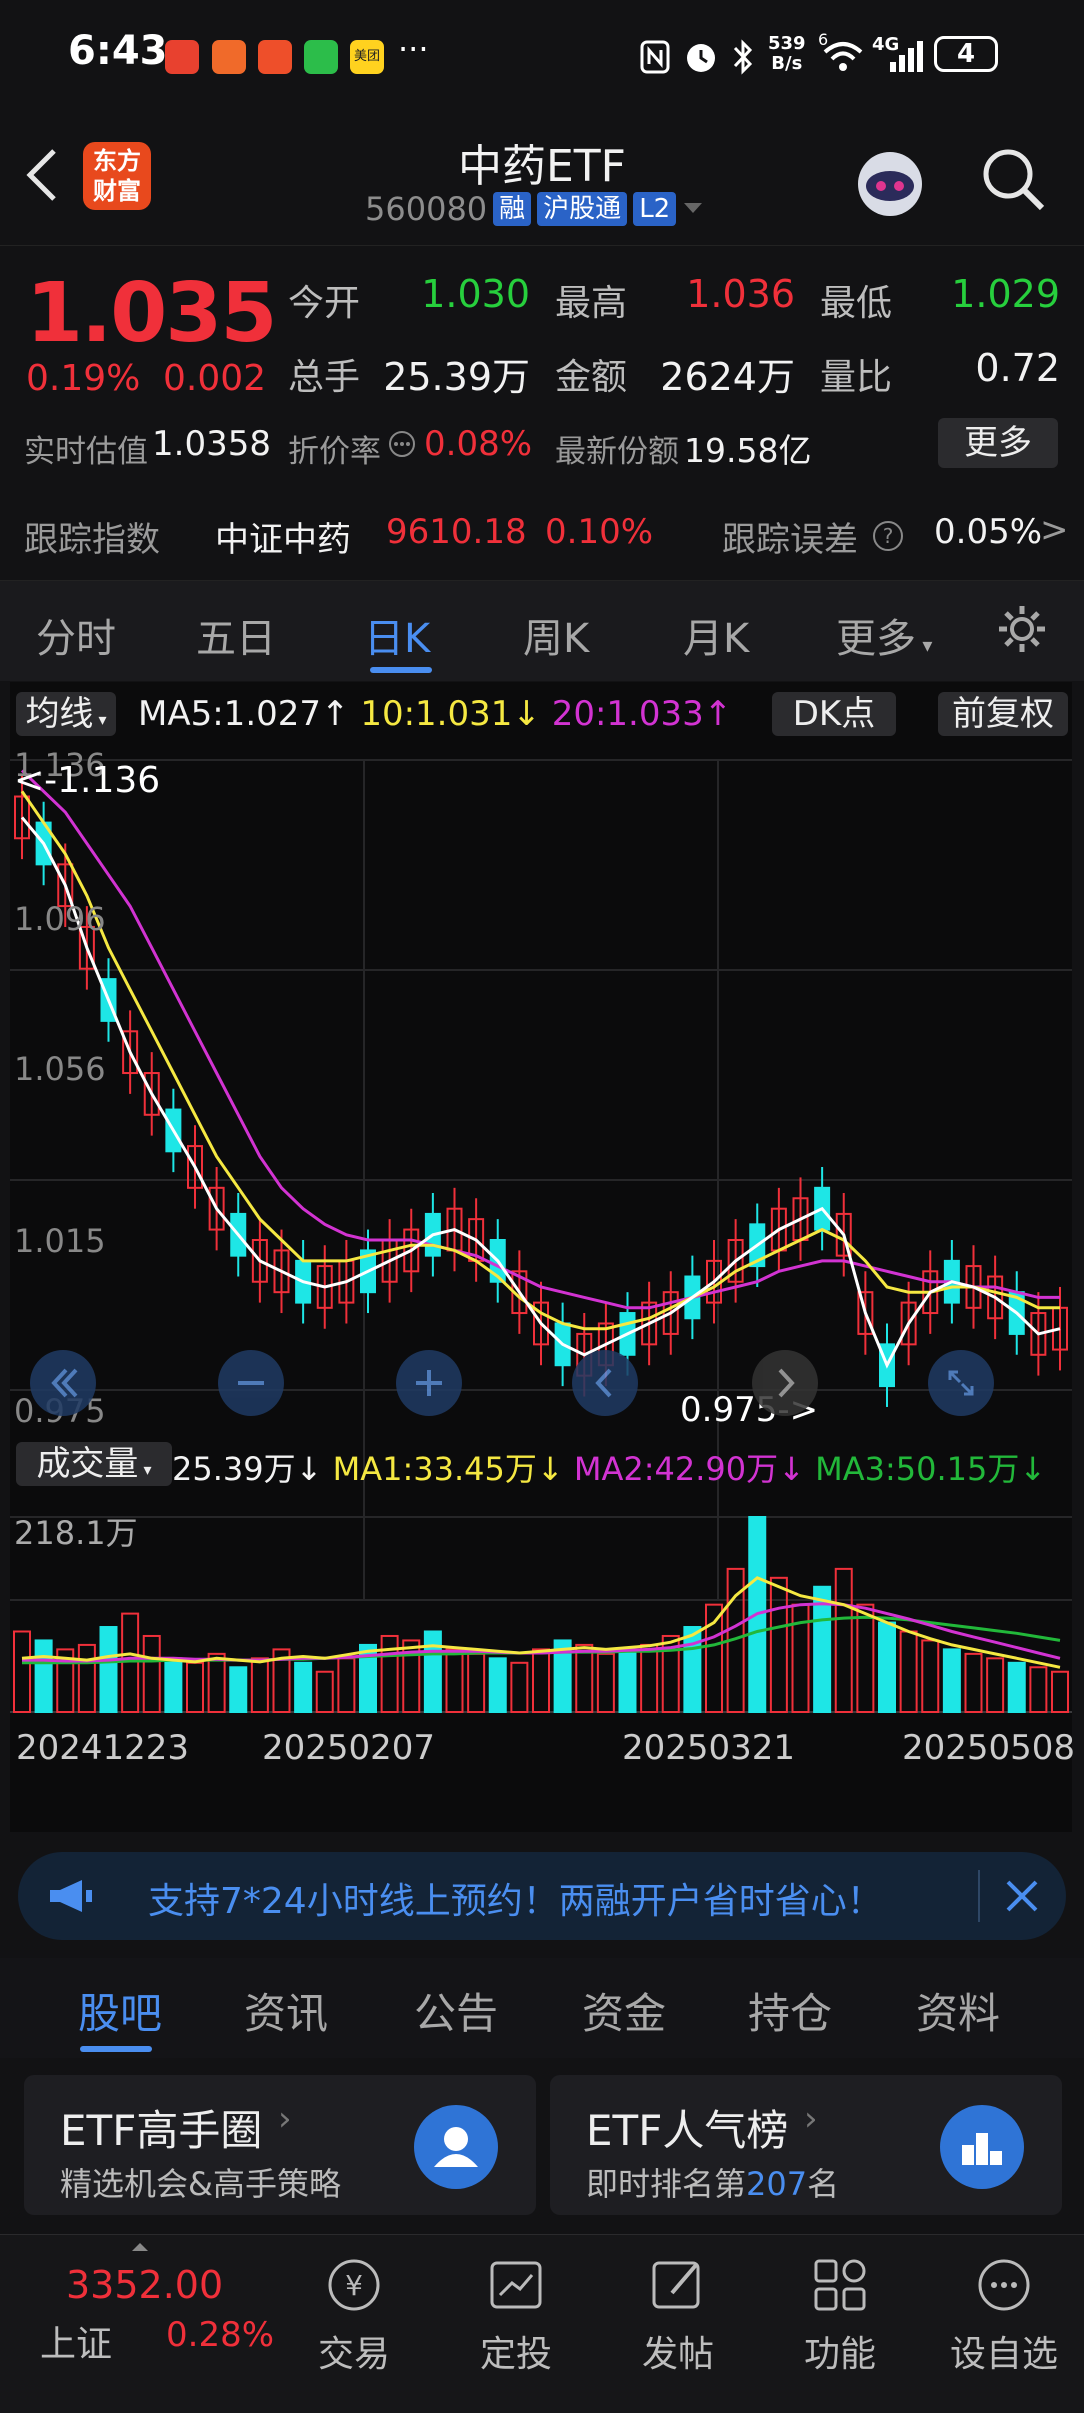 This screenshot has width=1084, height=2413. What do you see at coordinates (120, 2010) in the screenshot?
I see `tab-forum: 股吧` at bounding box center [120, 2010].